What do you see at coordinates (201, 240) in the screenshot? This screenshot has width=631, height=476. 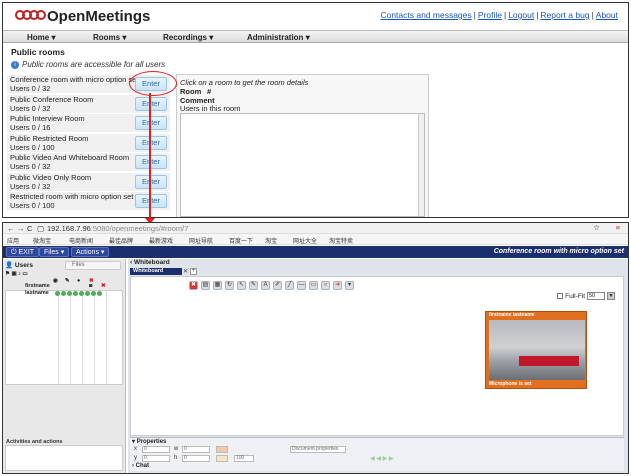 I see `bookmark-item: 网址导航` at bounding box center [201, 240].